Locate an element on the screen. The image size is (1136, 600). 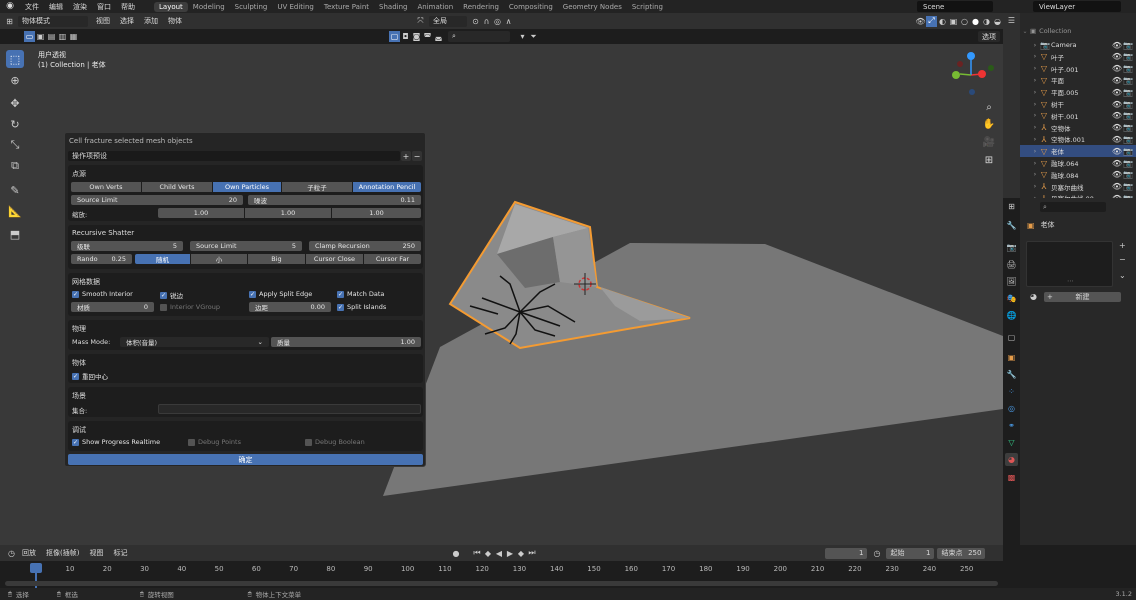
menu-window: 窗口 is located at coordinates (104, 7).